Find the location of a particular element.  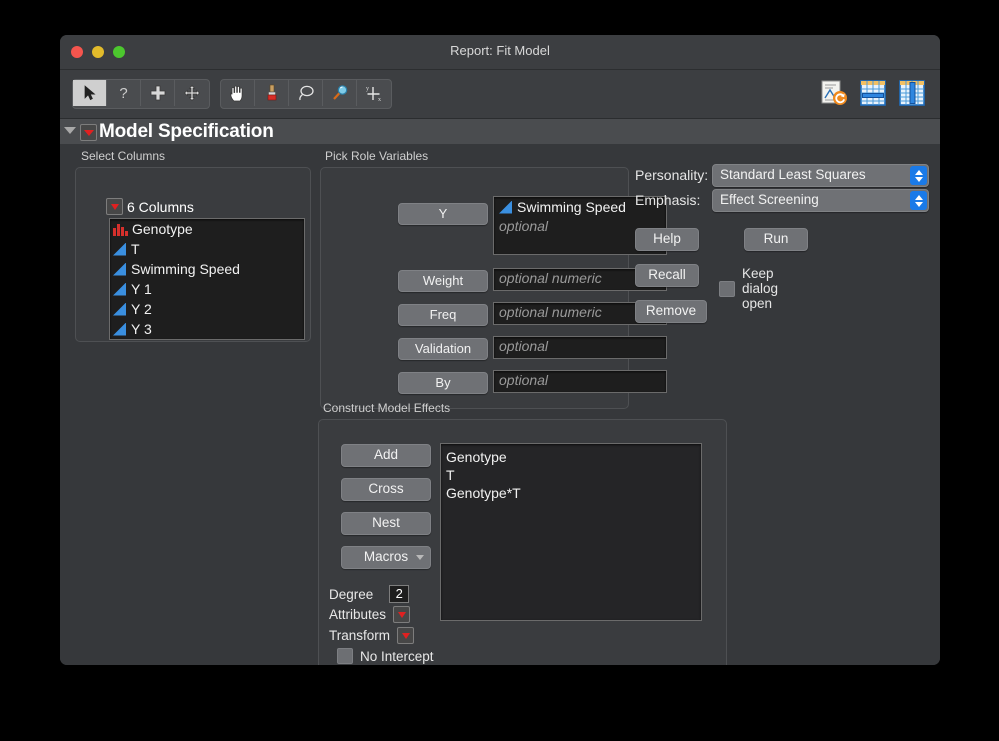

window-title: Report: Fit Model is located at coordinates (500, 50).